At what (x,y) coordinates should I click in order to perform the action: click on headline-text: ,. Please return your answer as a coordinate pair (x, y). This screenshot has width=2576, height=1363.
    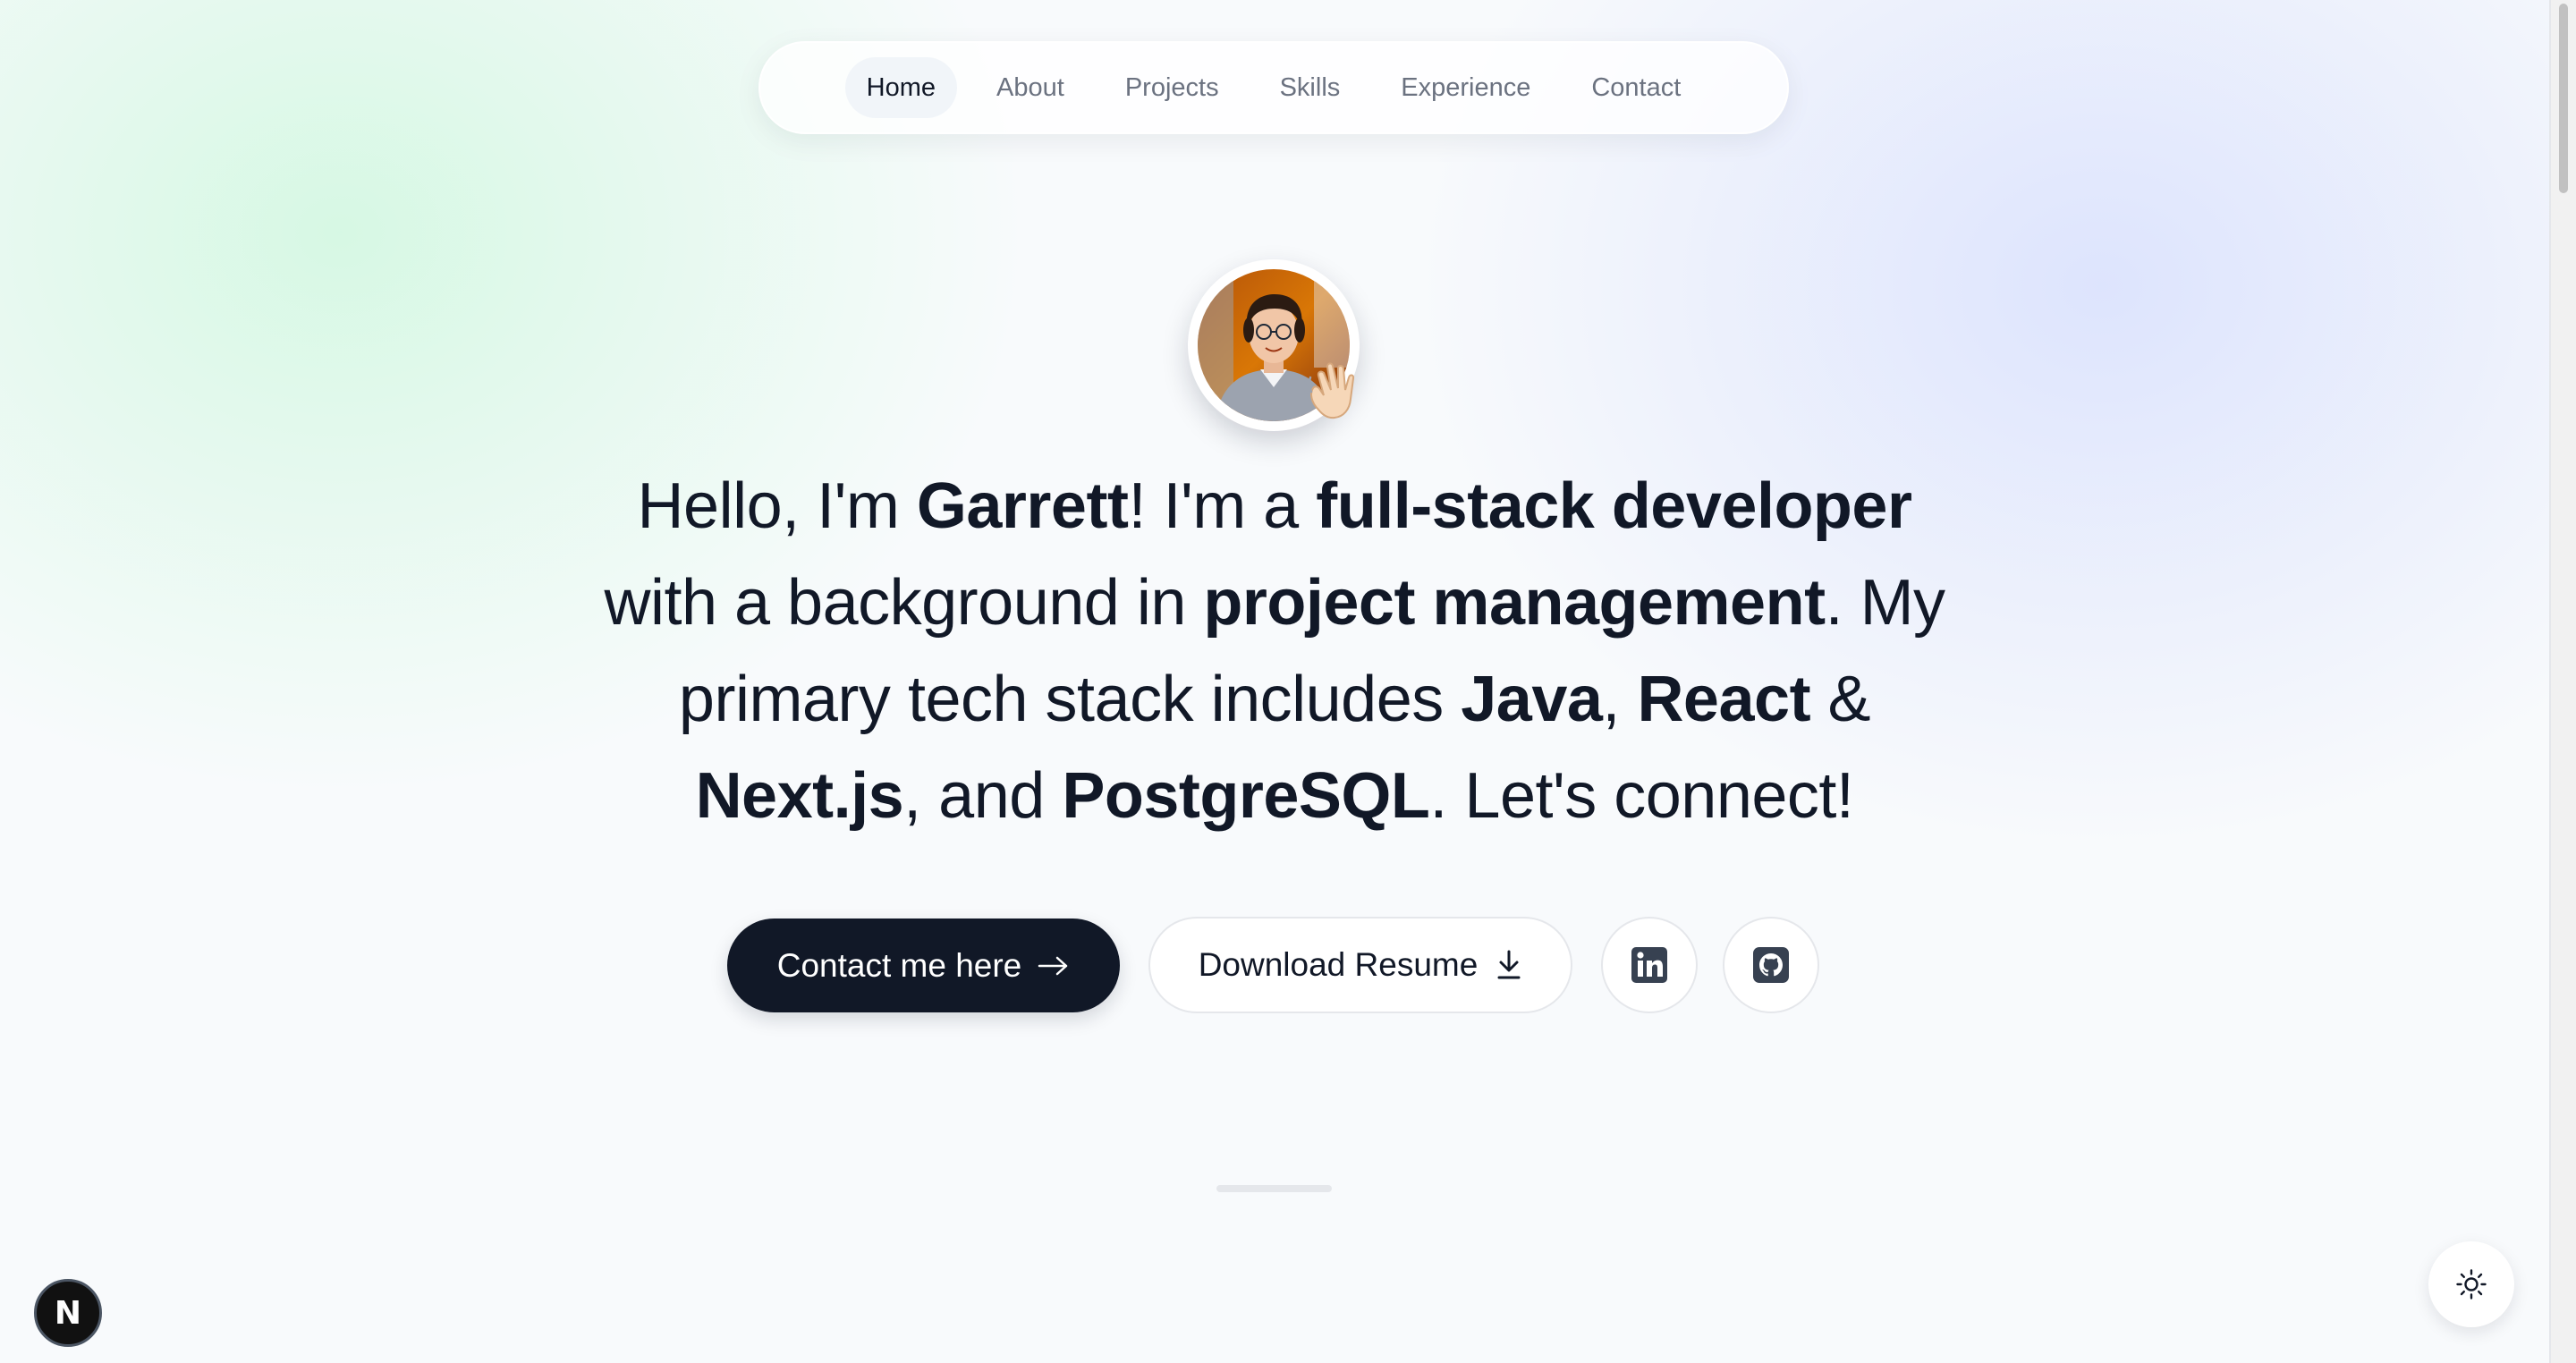
    Looking at the image, I should click on (1620, 700).